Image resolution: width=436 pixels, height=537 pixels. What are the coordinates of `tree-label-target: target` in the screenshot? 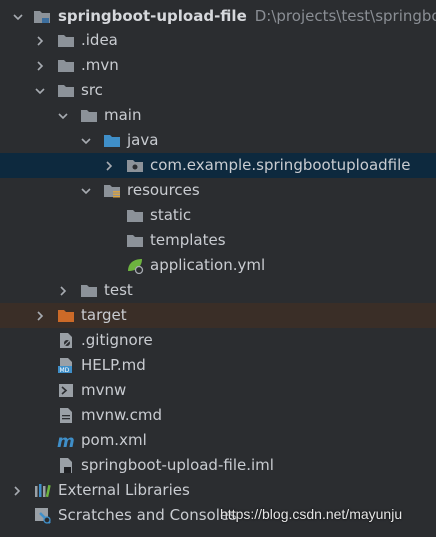 It's located at (104, 315).